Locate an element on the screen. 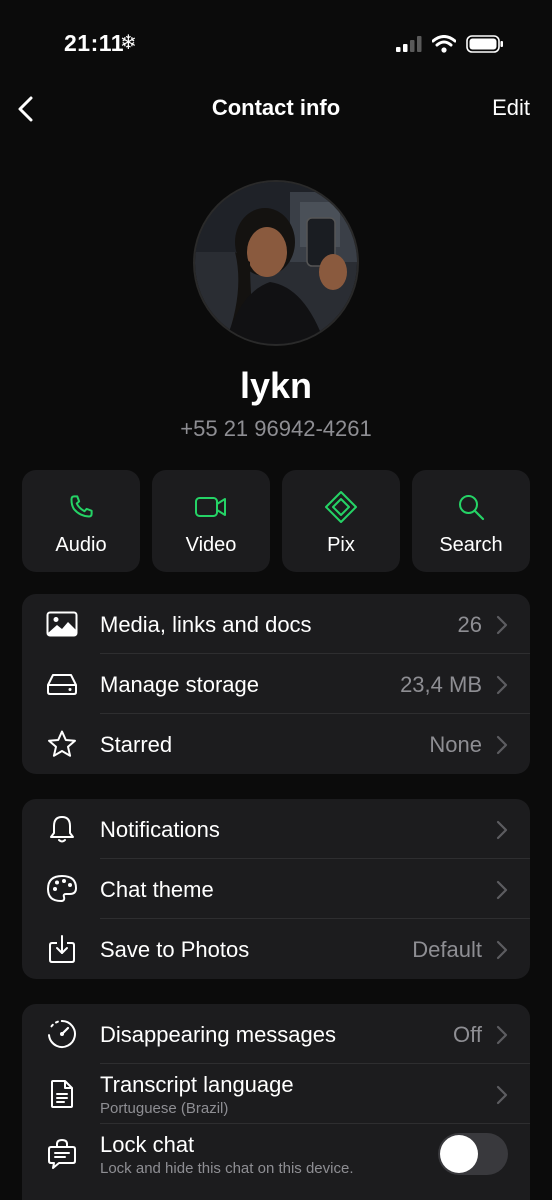 This screenshot has height=1200, width=552. audio-call-button: Audio is located at coordinates (81, 521).